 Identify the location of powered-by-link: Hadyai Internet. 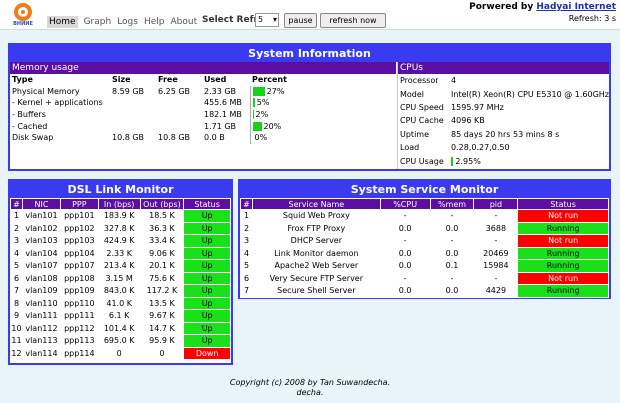
(576, 7).